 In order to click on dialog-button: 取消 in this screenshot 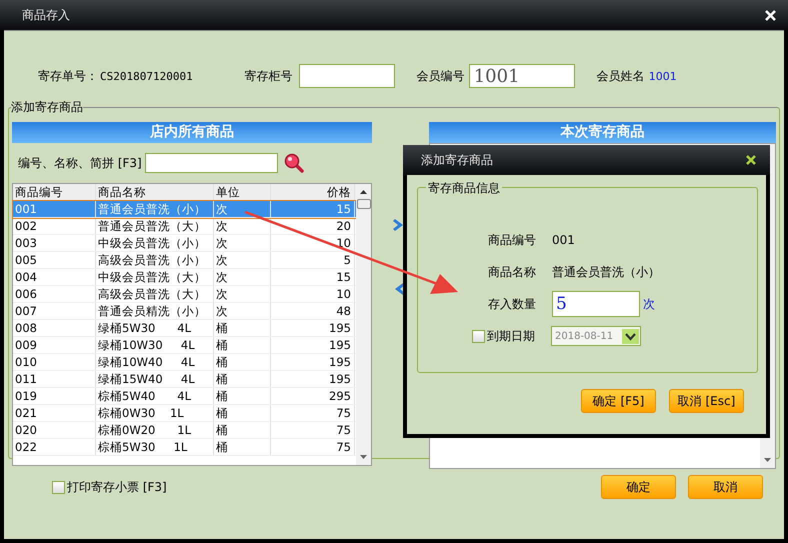, I will do `click(725, 487)`.